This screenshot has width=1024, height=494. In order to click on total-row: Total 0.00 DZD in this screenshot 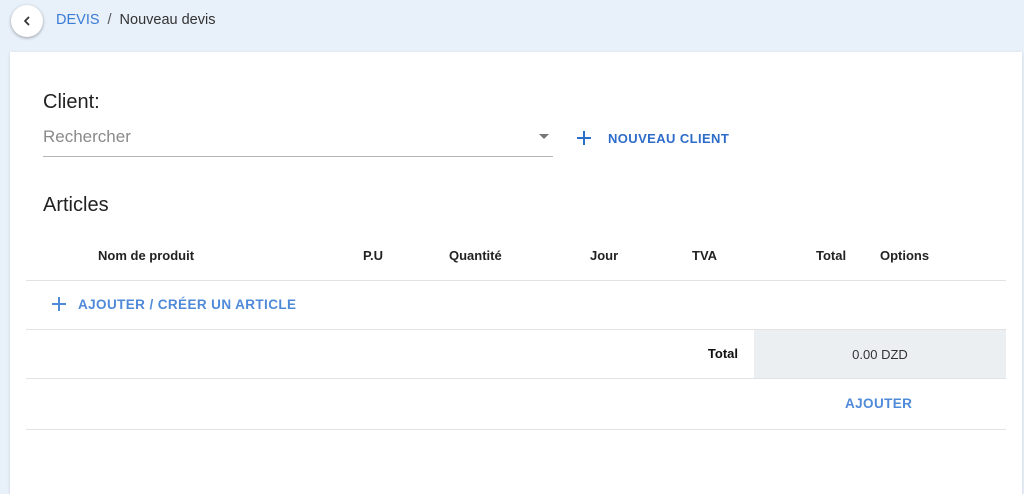, I will do `click(516, 354)`.